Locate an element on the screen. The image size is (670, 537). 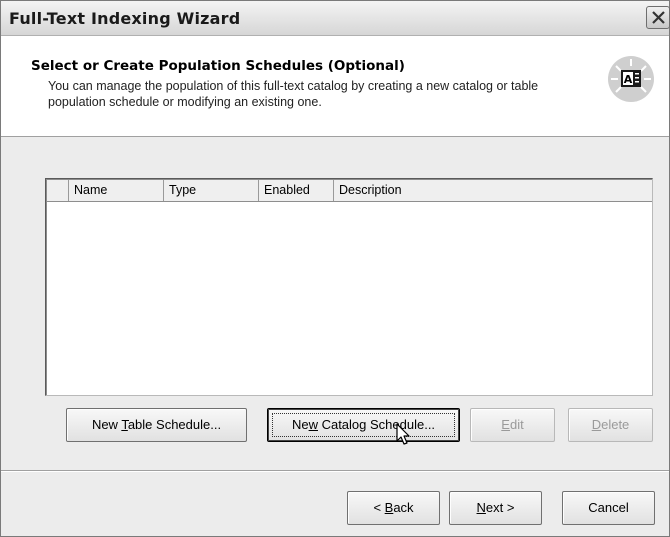
next-mnemonic: N is located at coordinates (481, 507).